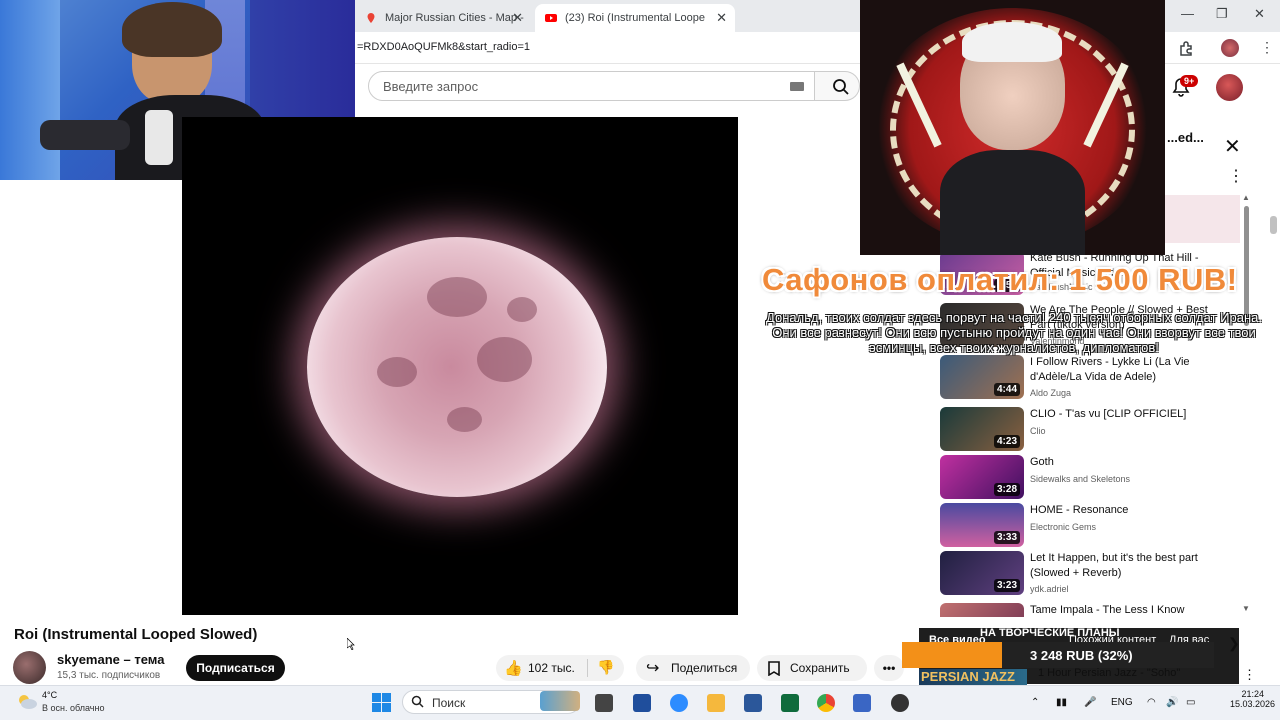 The width and height of the screenshot is (1280, 720). Describe the element at coordinates (1230, 48) in the screenshot. I see `profile-avatar` at that location.